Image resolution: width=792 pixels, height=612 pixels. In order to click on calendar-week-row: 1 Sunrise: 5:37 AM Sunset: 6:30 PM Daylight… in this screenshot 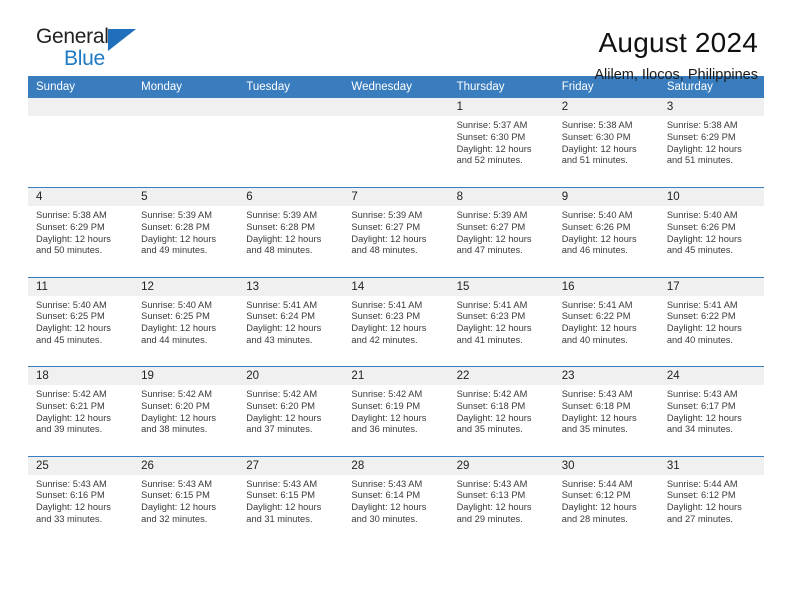, I will do `click(396, 143)`.